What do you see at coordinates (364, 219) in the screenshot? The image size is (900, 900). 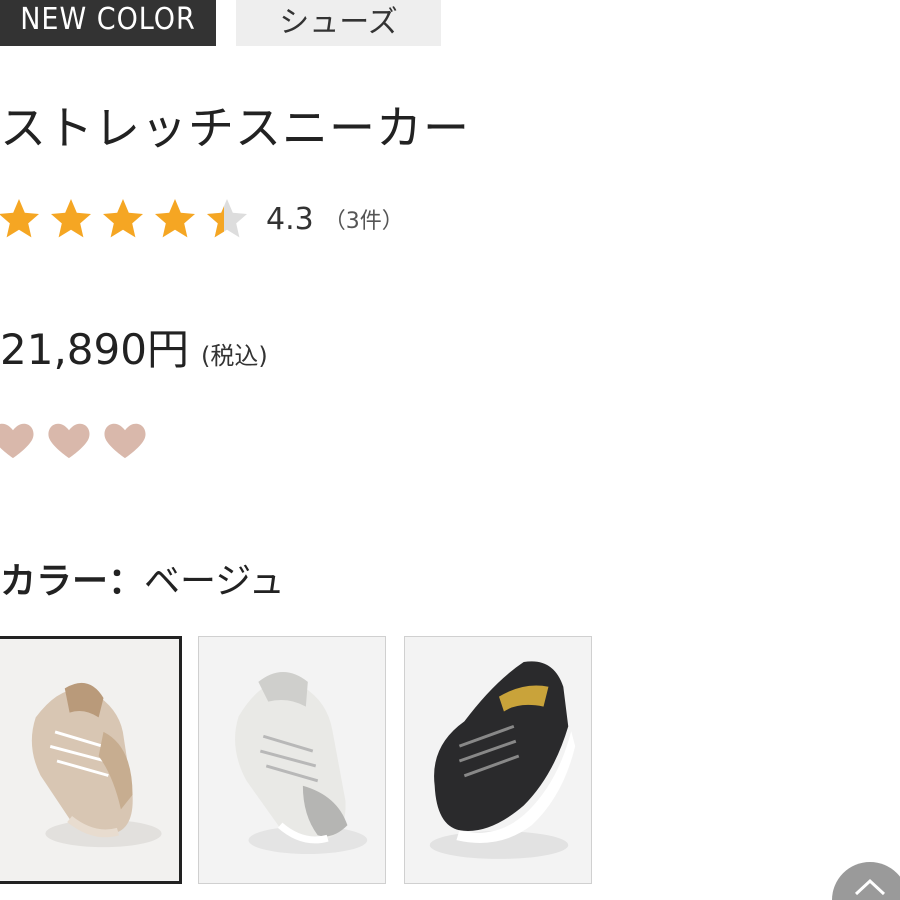 I see `review-count: （3件）` at bounding box center [364, 219].